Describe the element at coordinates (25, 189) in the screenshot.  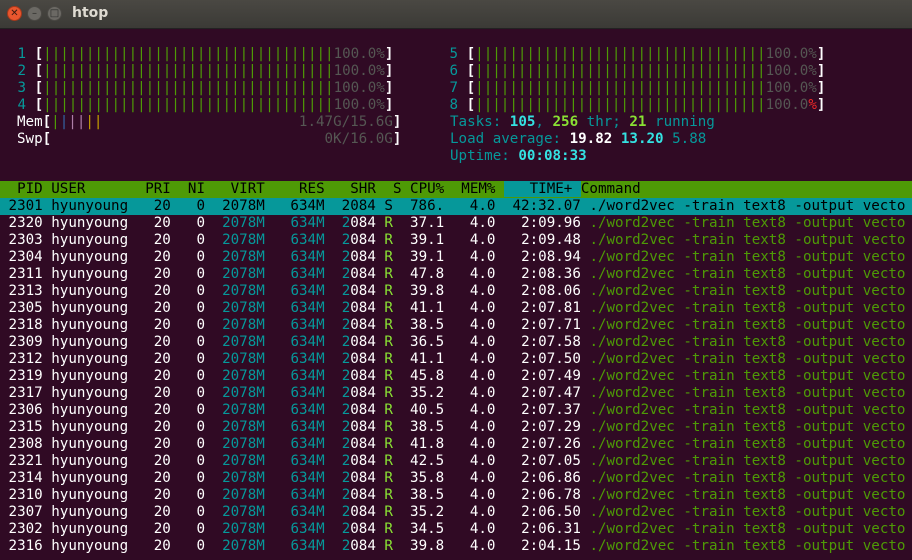
I see `column-pid: PID` at that location.